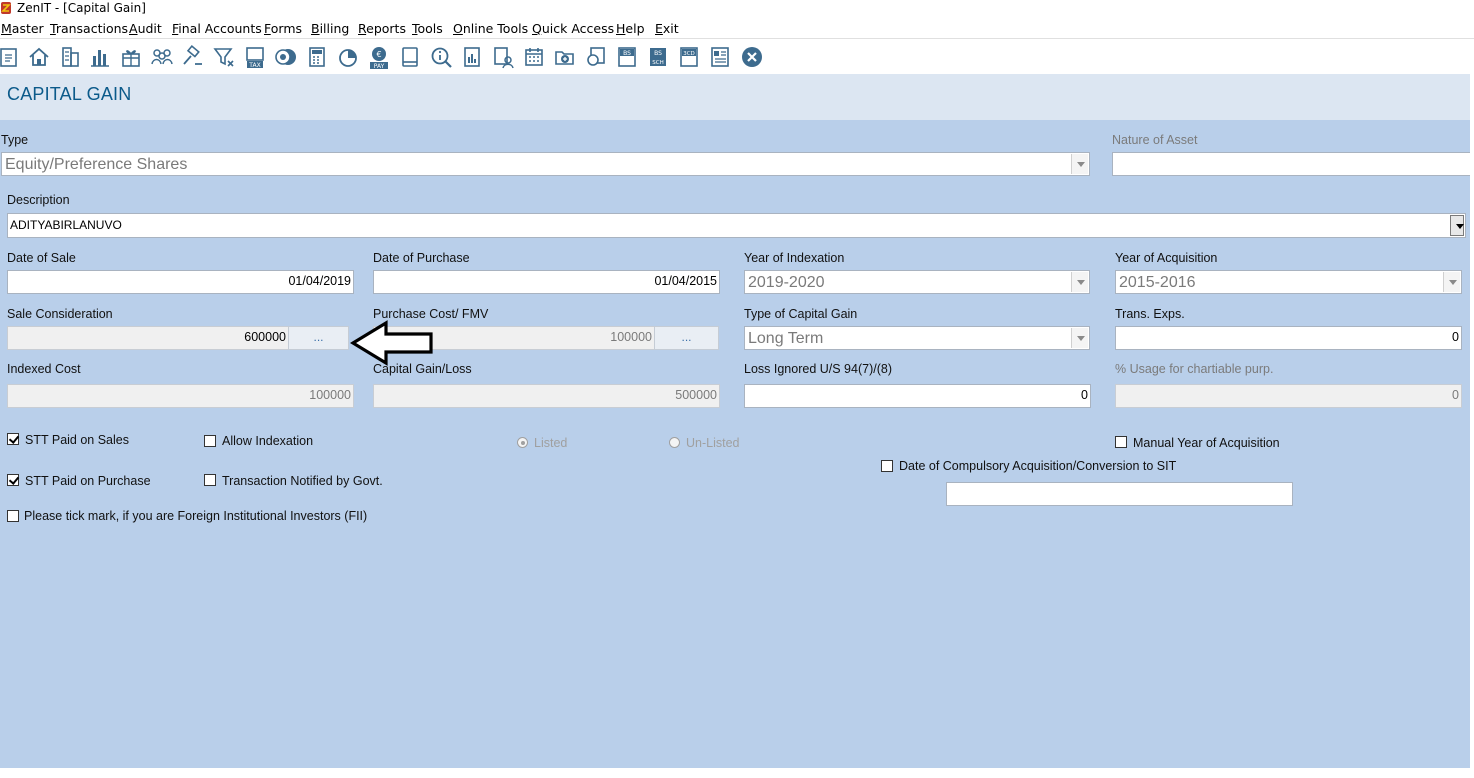  Describe the element at coordinates (667, 28) in the screenshot. I see `menu-exit: Exit` at that location.